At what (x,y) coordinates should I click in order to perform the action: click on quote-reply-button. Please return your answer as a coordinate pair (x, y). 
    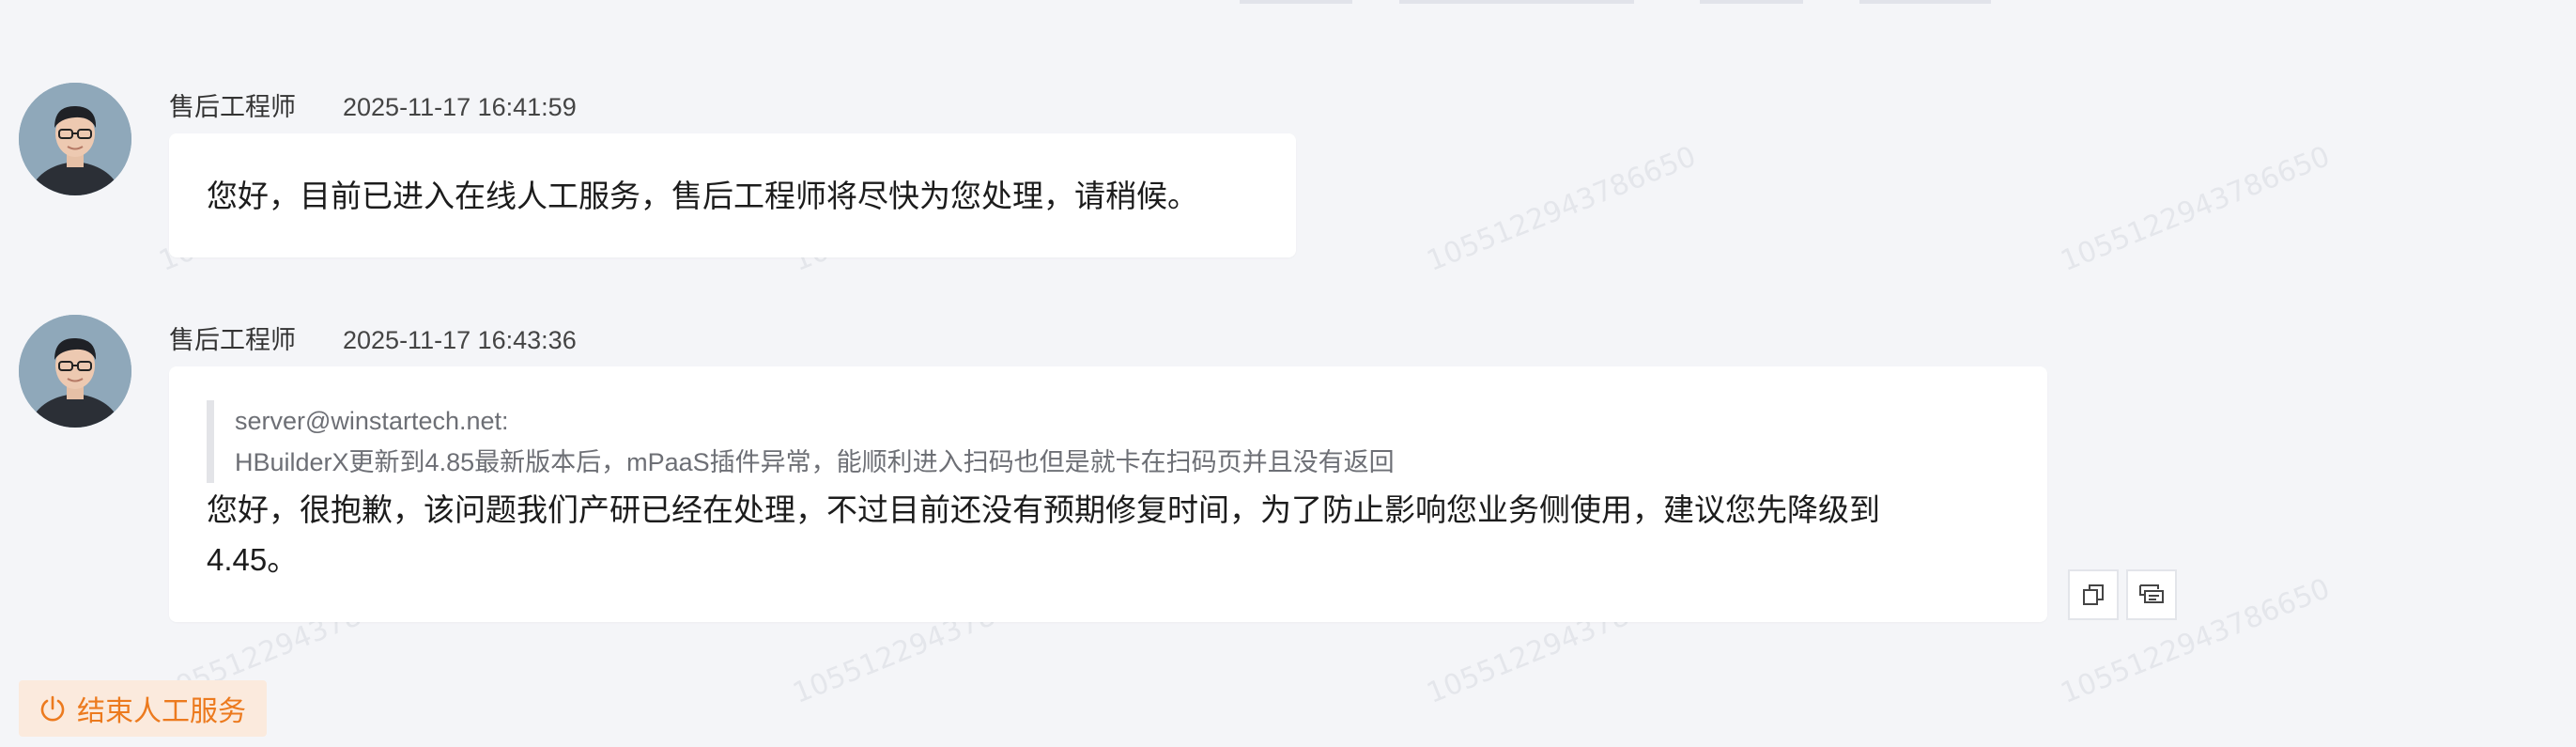
    Looking at the image, I should click on (2151, 594).